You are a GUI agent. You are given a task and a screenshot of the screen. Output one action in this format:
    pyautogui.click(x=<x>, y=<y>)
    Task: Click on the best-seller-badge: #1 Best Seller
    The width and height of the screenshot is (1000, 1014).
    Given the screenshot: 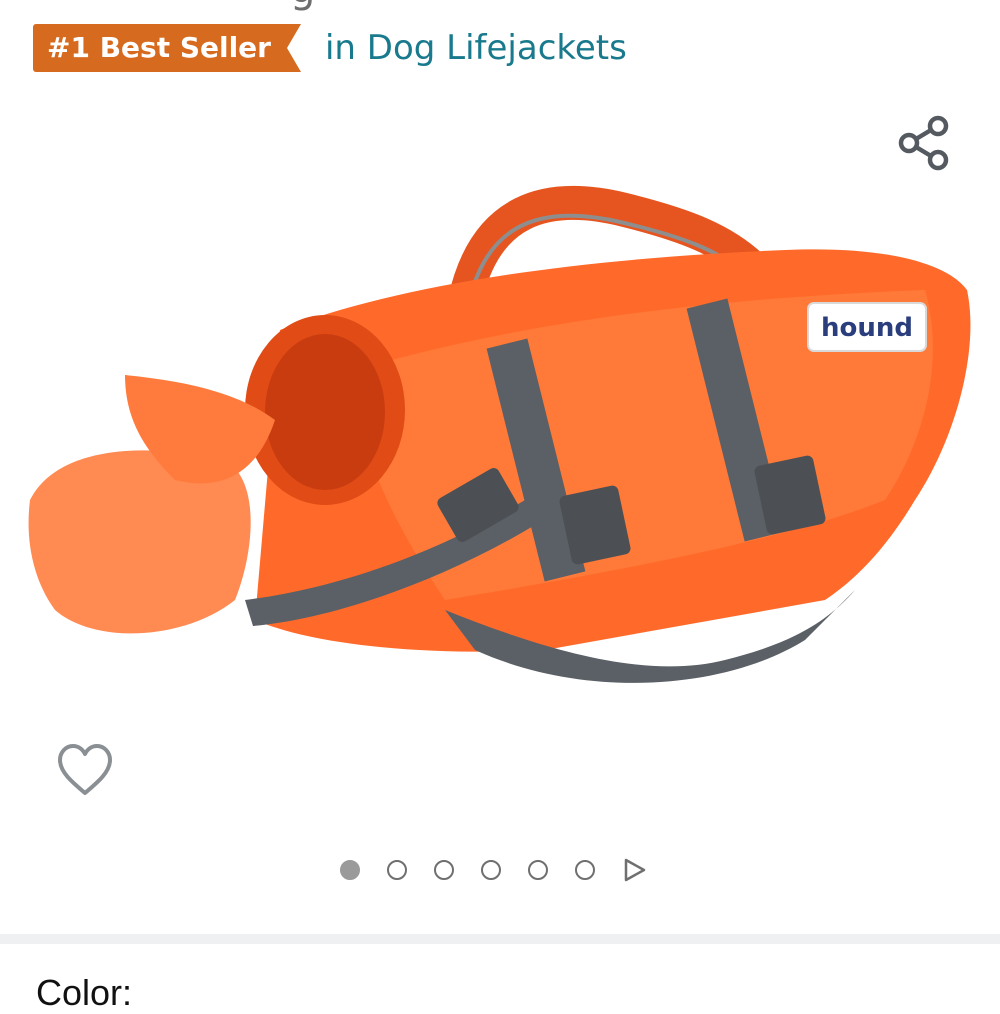 What is the action you would take?
    pyautogui.click(x=167, y=48)
    